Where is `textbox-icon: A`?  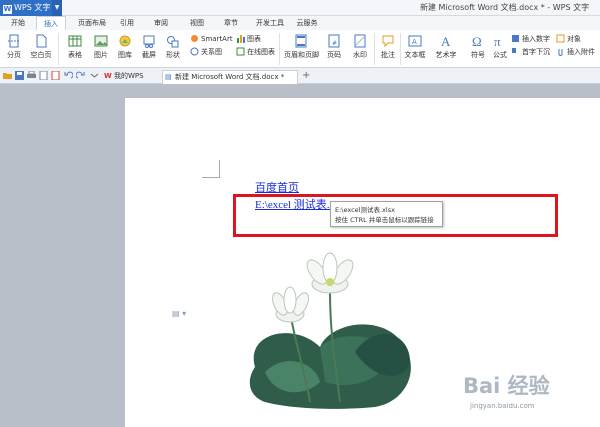
textbox-icon: A is located at coordinates (415, 41).